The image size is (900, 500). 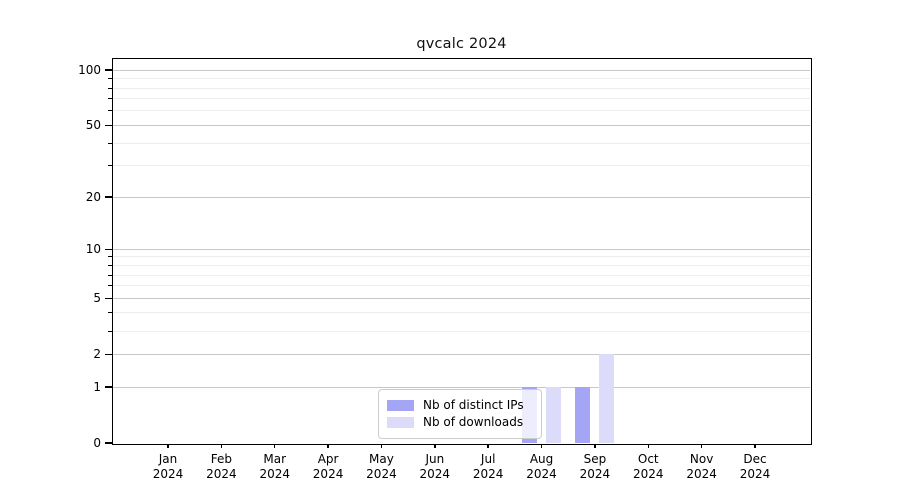 What do you see at coordinates (400, 405) in the screenshot?
I see `legend-swatch-distinct-ips-icon` at bounding box center [400, 405].